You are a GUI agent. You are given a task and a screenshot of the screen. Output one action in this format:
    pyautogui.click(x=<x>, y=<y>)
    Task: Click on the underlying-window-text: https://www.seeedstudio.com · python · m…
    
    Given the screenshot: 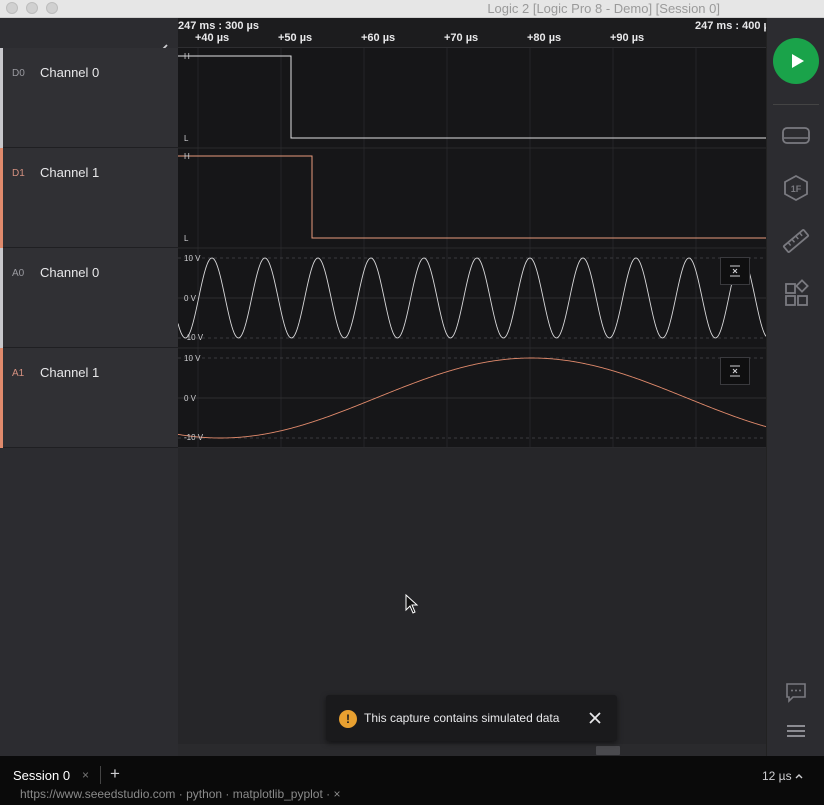 What is the action you would take?
    pyautogui.click(x=180, y=794)
    